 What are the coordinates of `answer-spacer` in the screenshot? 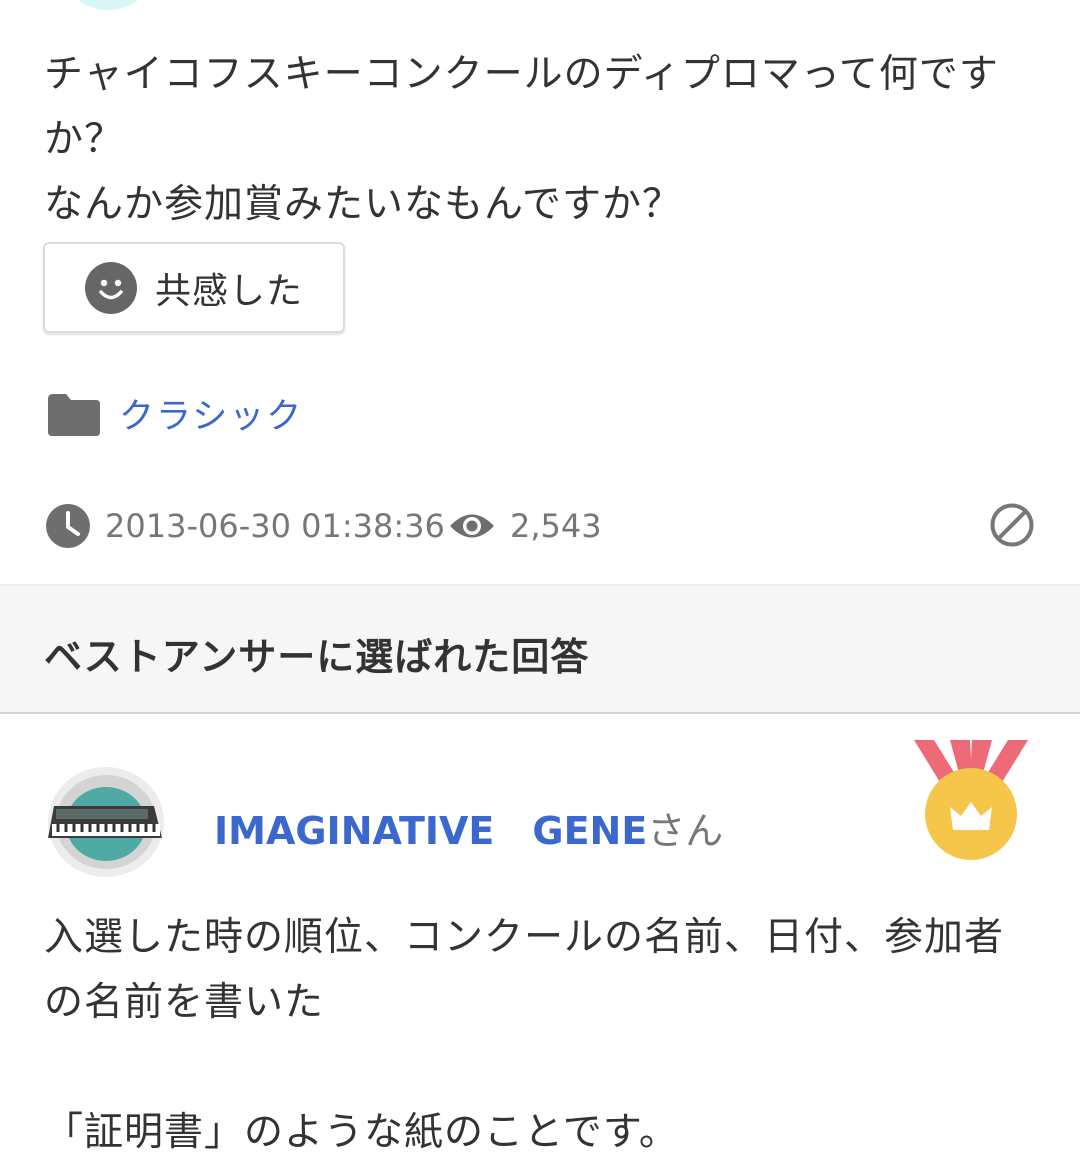 It's located at (539, 1067).